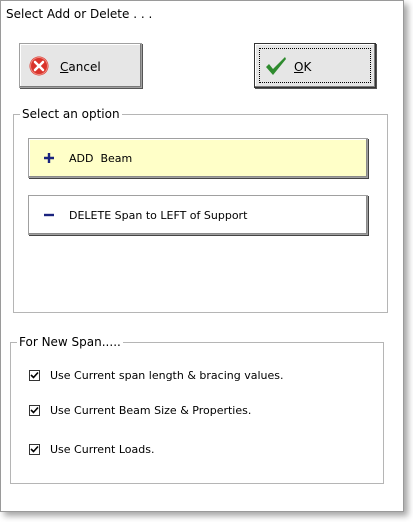 This screenshot has width=413, height=522. Describe the element at coordinates (34, 449) in the screenshot. I see `loads-checkbox` at that location.